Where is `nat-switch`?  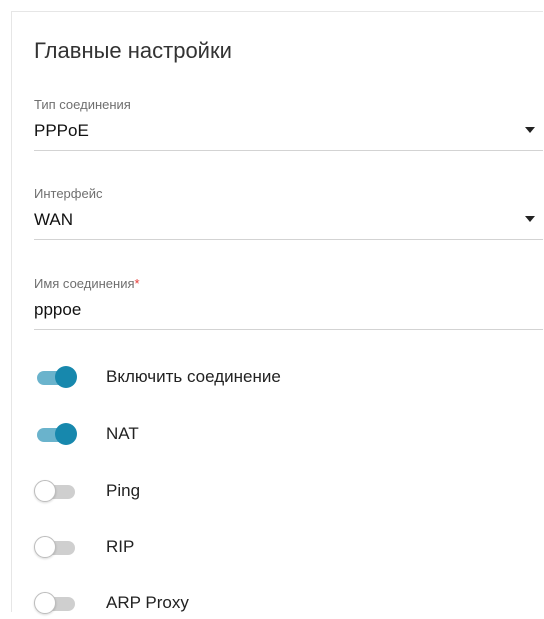 nat-switch is located at coordinates (56, 434).